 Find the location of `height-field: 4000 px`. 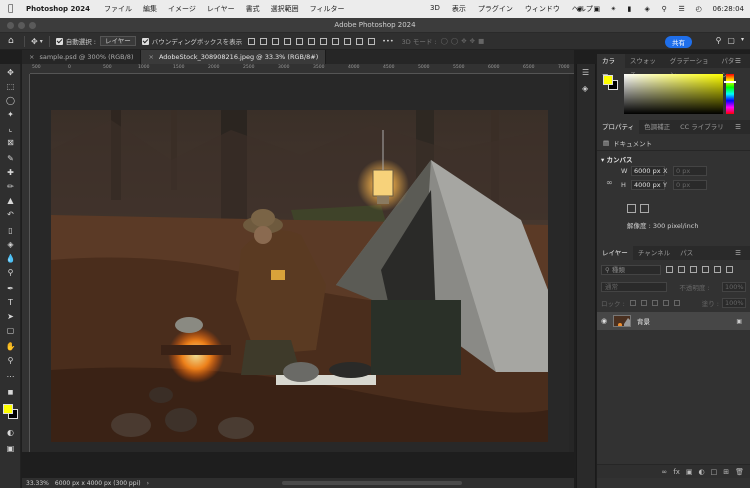

height-field: 4000 px is located at coordinates (648, 185).